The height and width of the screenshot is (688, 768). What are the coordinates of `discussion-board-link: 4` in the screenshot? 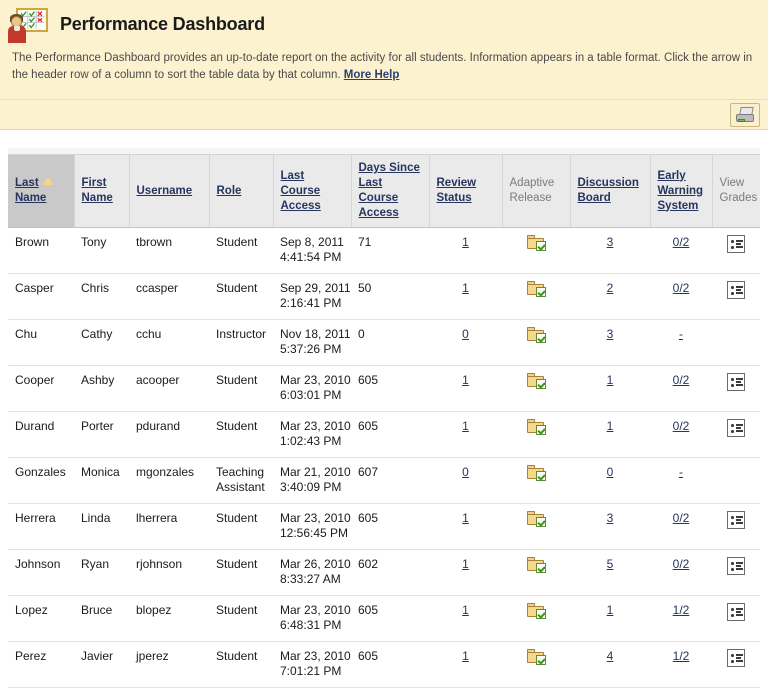 It's located at (610, 656).